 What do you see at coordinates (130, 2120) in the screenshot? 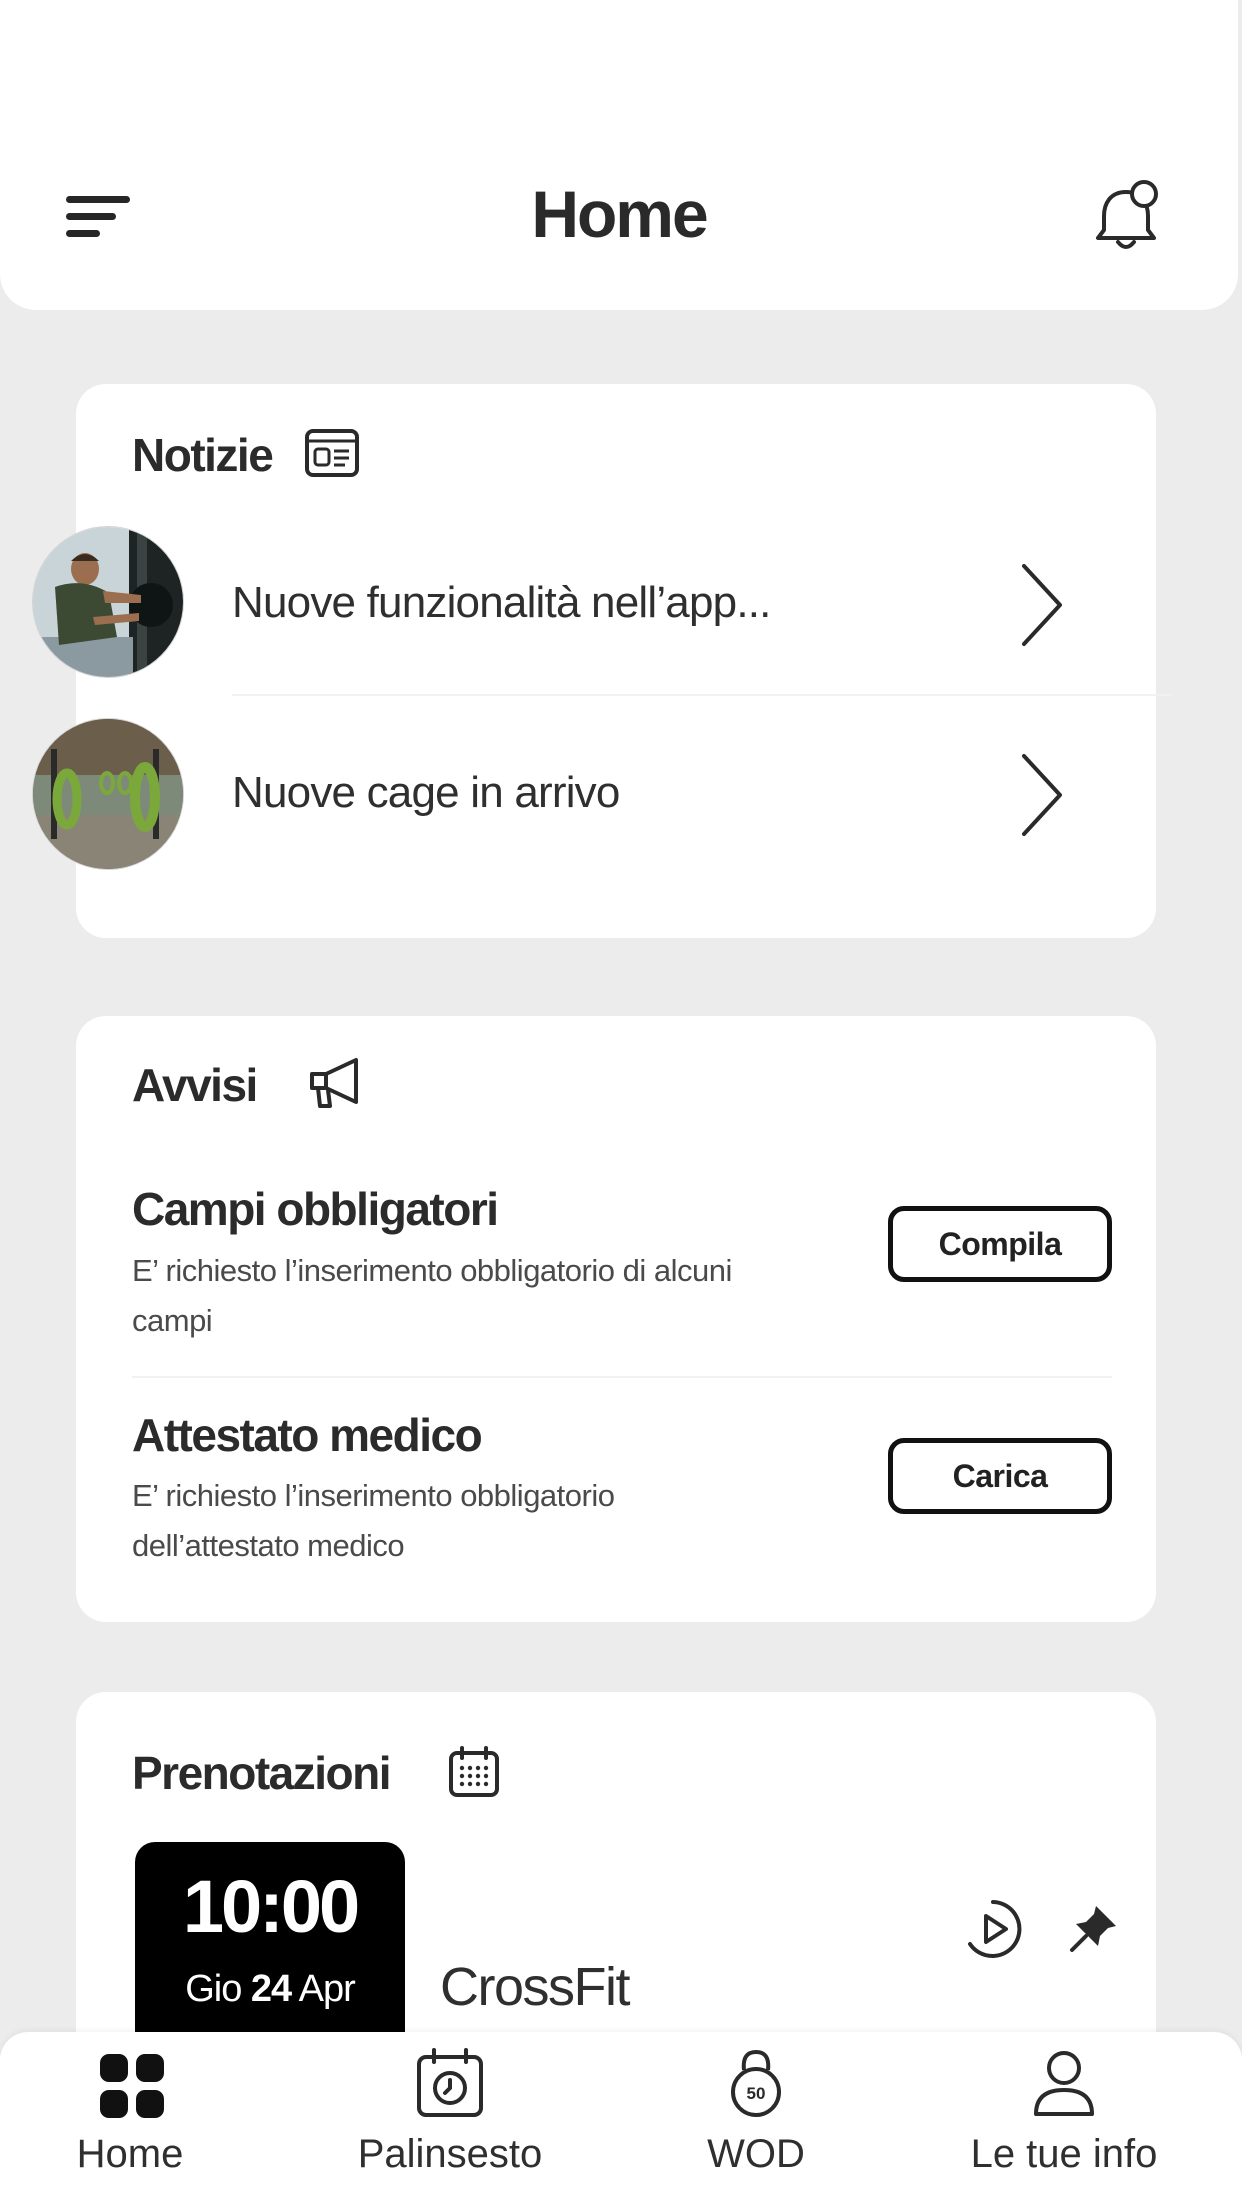
I see `tab-home: Home` at bounding box center [130, 2120].